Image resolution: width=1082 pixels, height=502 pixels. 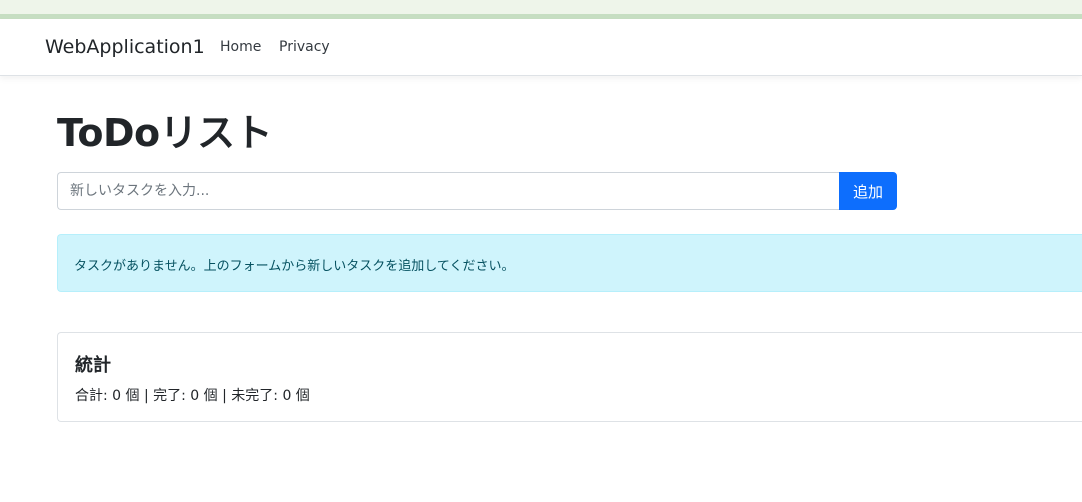 I want to click on stats-summary: 合計: 0 個 | 完了: 0 個 | 未完了: 0 個, so click(x=192, y=396).